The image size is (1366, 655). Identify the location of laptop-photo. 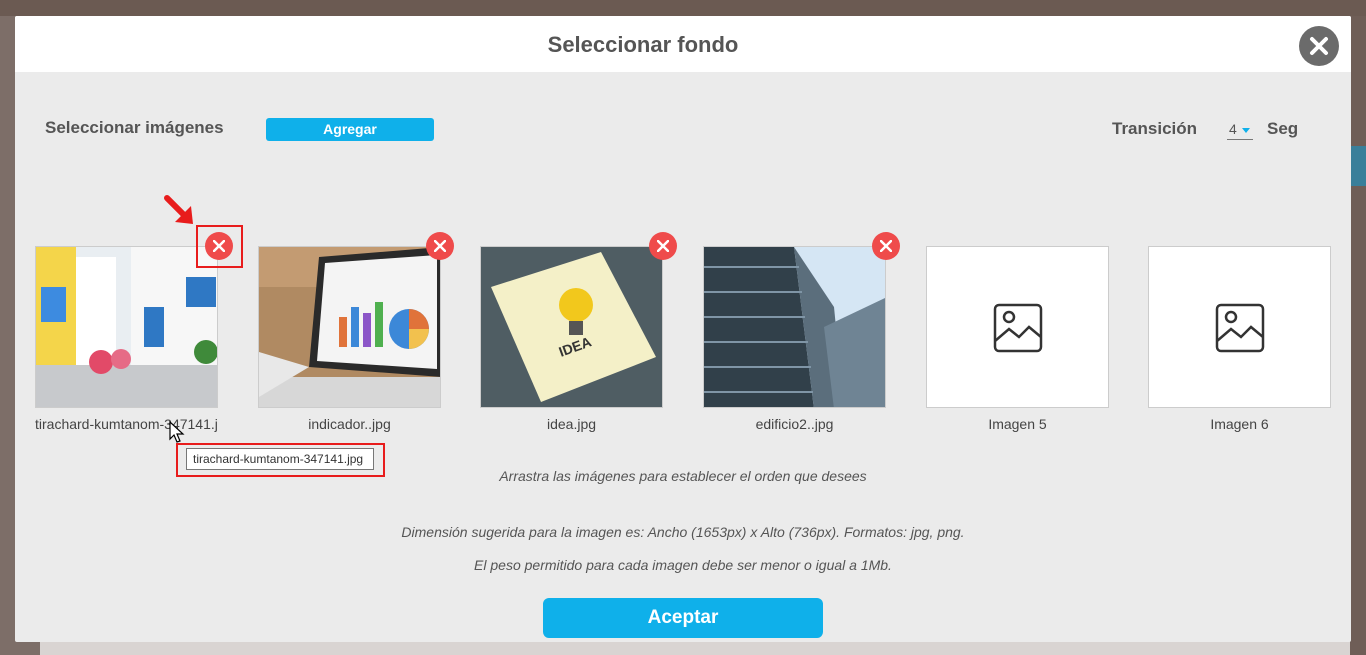
(349, 327).